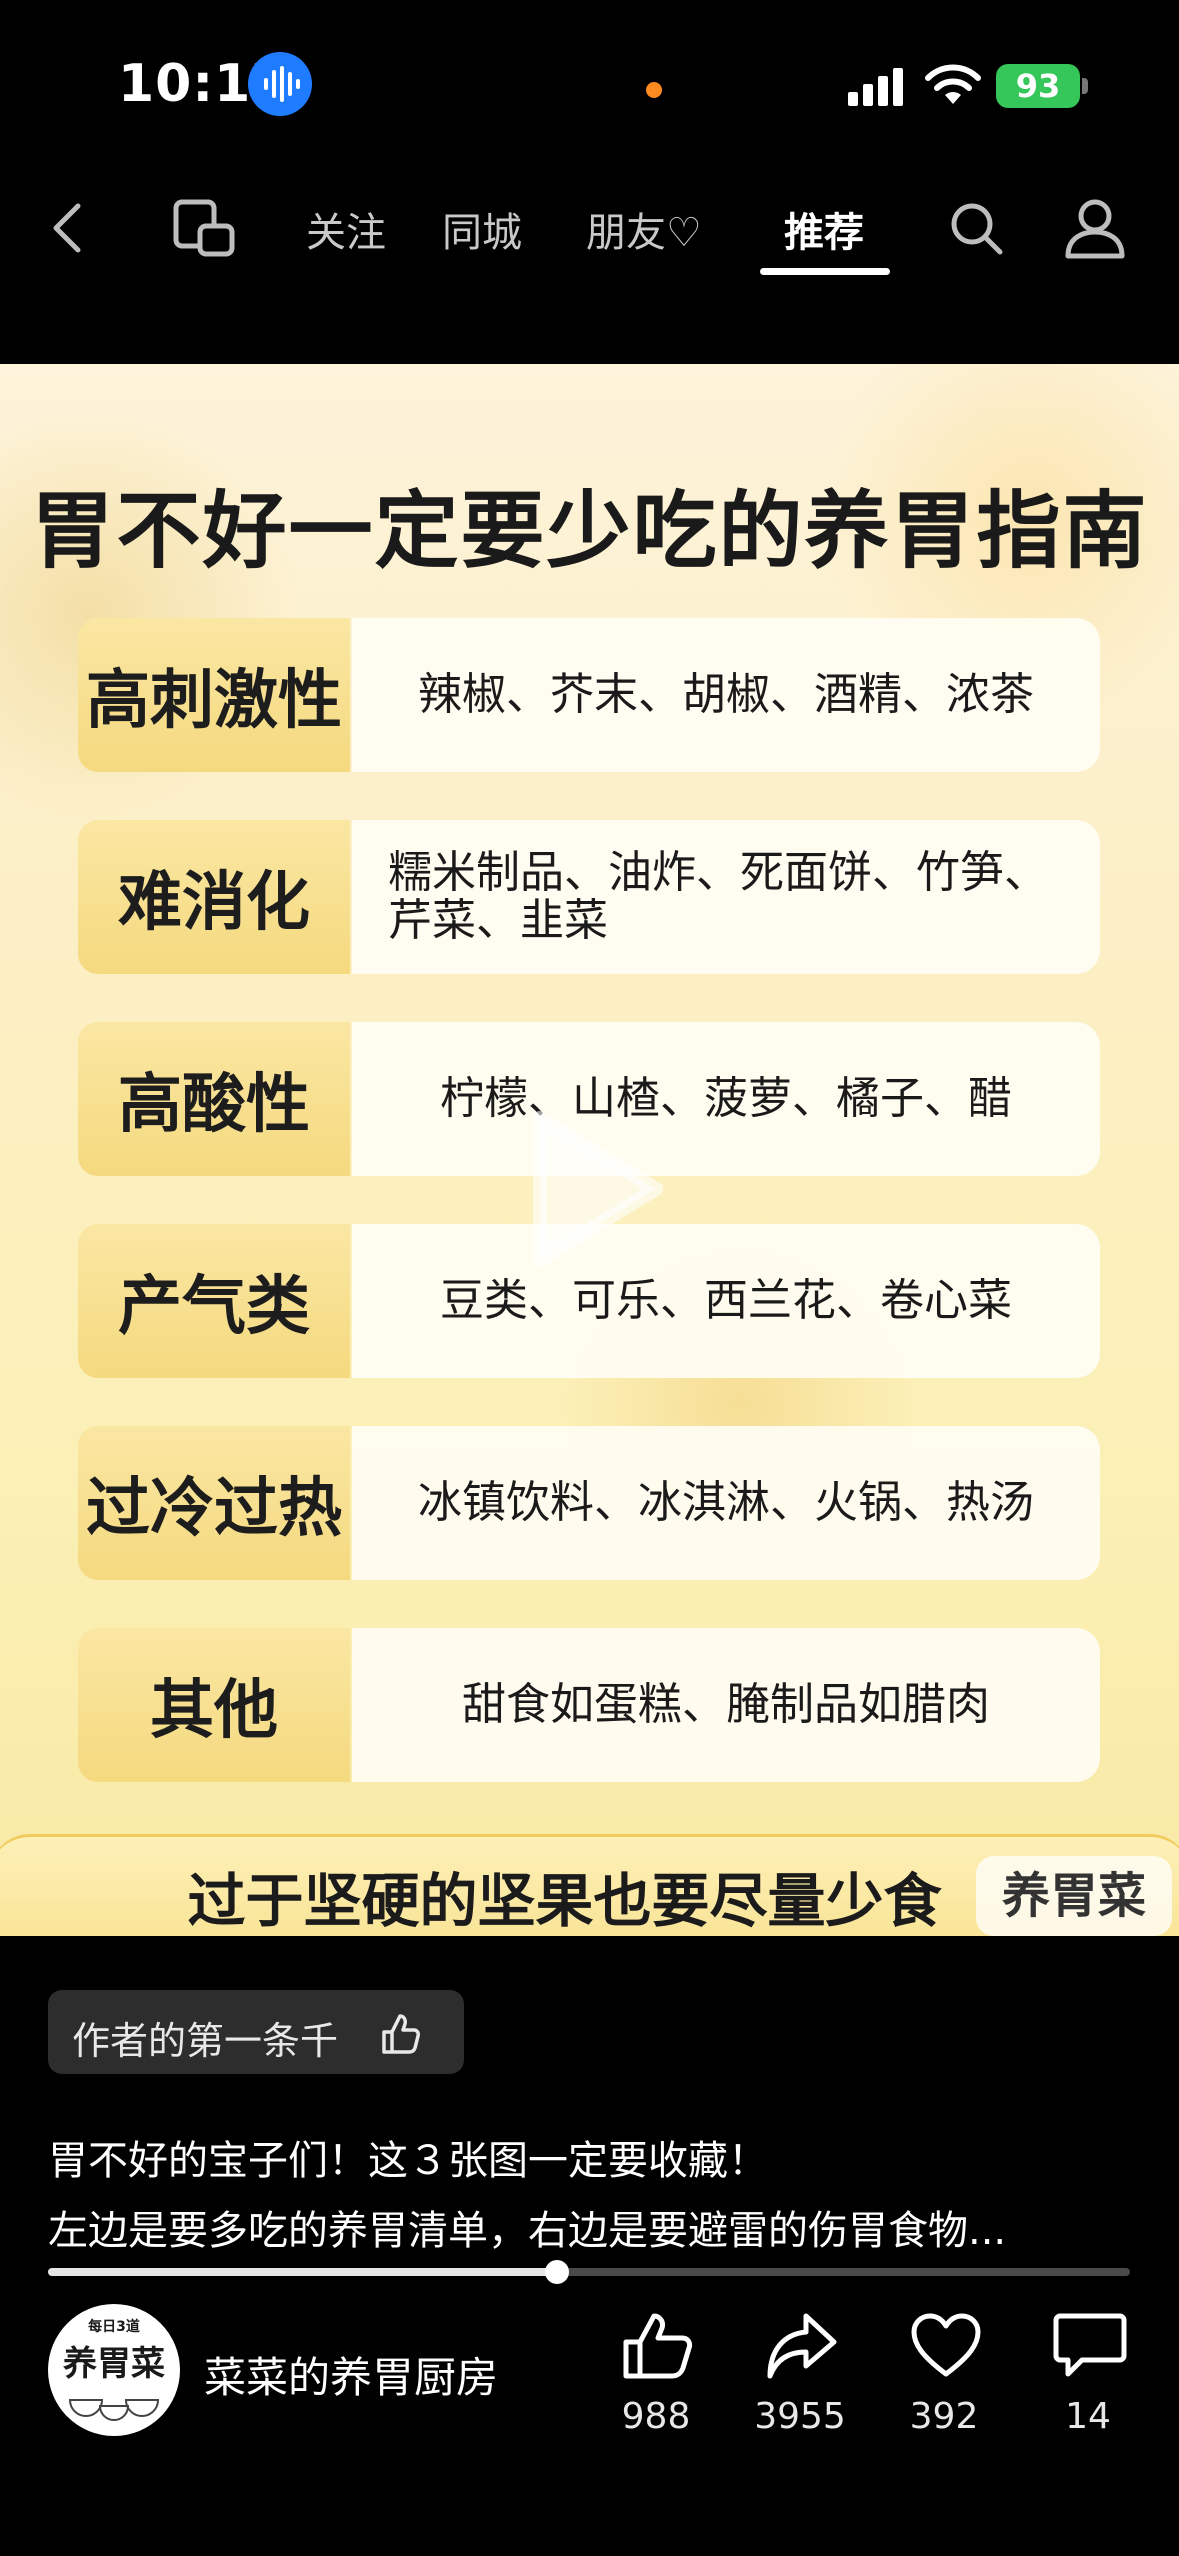 This screenshot has height=2556, width=1179. What do you see at coordinates (654, 90) in the screenshot?
I see `privacy-indicator-dot` at bounding box center [654, 90].